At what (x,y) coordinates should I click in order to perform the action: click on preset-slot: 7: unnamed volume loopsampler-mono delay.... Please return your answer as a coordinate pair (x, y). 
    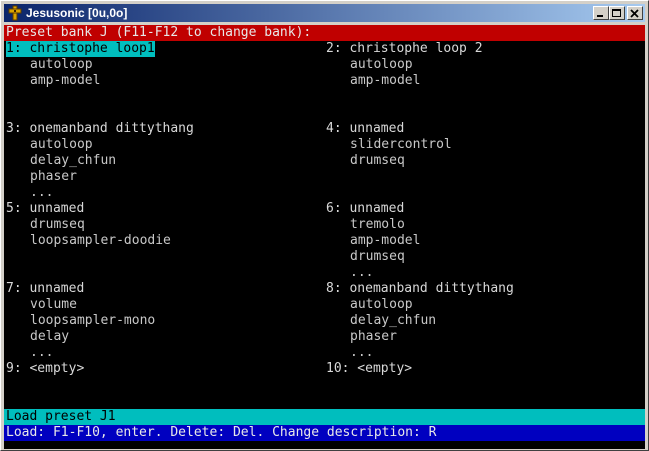
    Looking at the image, I should click on (166, 321).